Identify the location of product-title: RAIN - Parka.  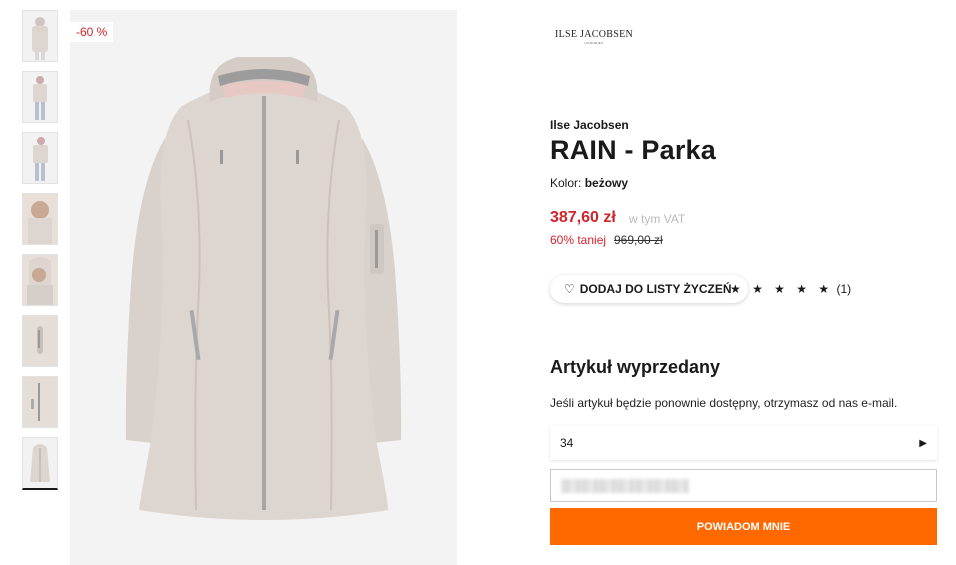
(633, 150).